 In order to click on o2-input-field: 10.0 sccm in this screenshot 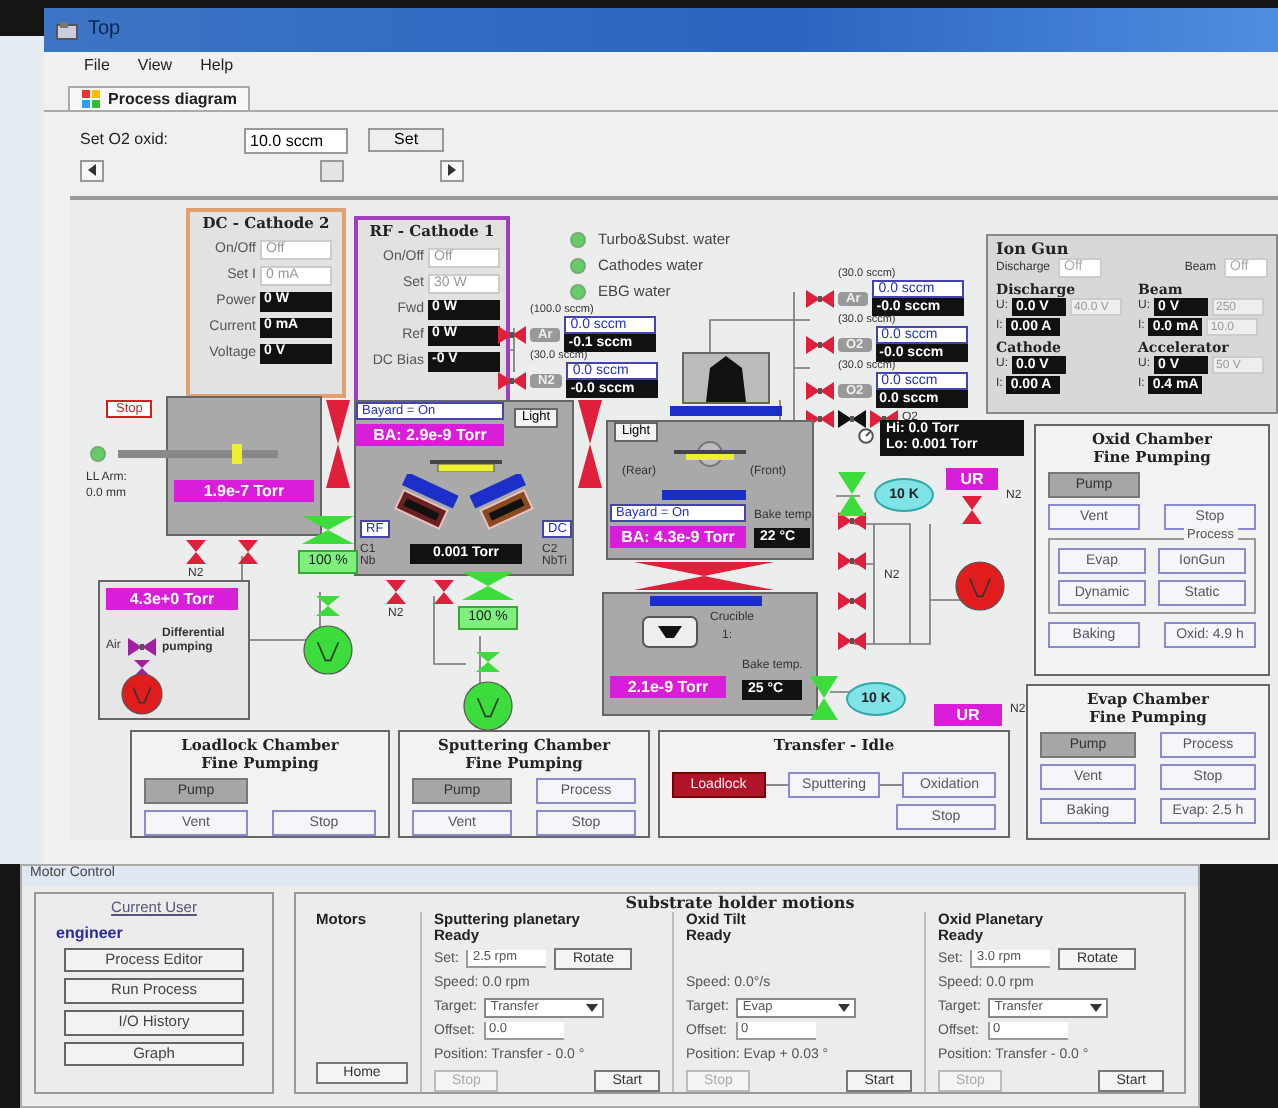, I will do `click(296, 140)`.